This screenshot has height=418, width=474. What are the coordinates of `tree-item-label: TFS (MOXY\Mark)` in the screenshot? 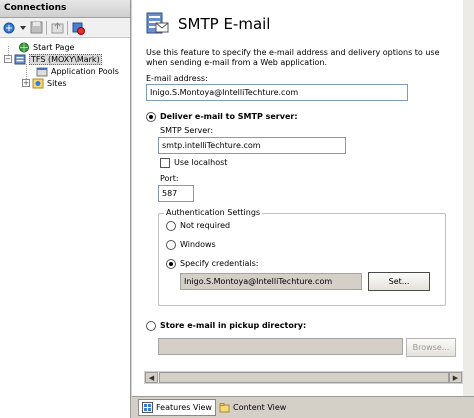 It's located at (65, 59).